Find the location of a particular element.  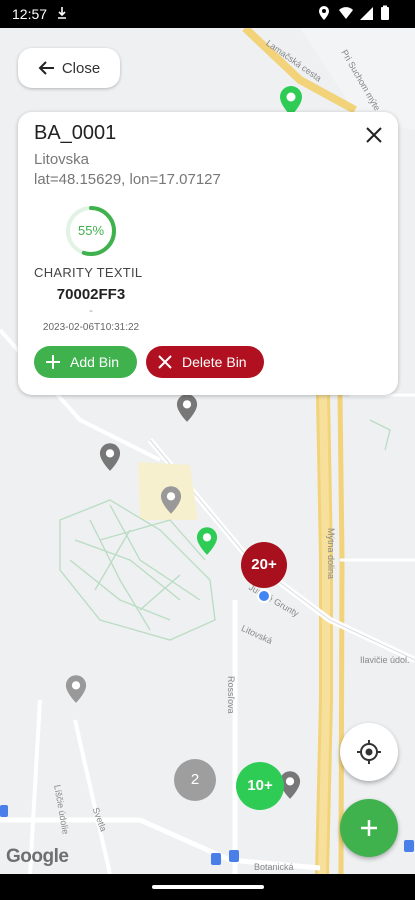

navigation-bar is located at coordinates (207, 887).